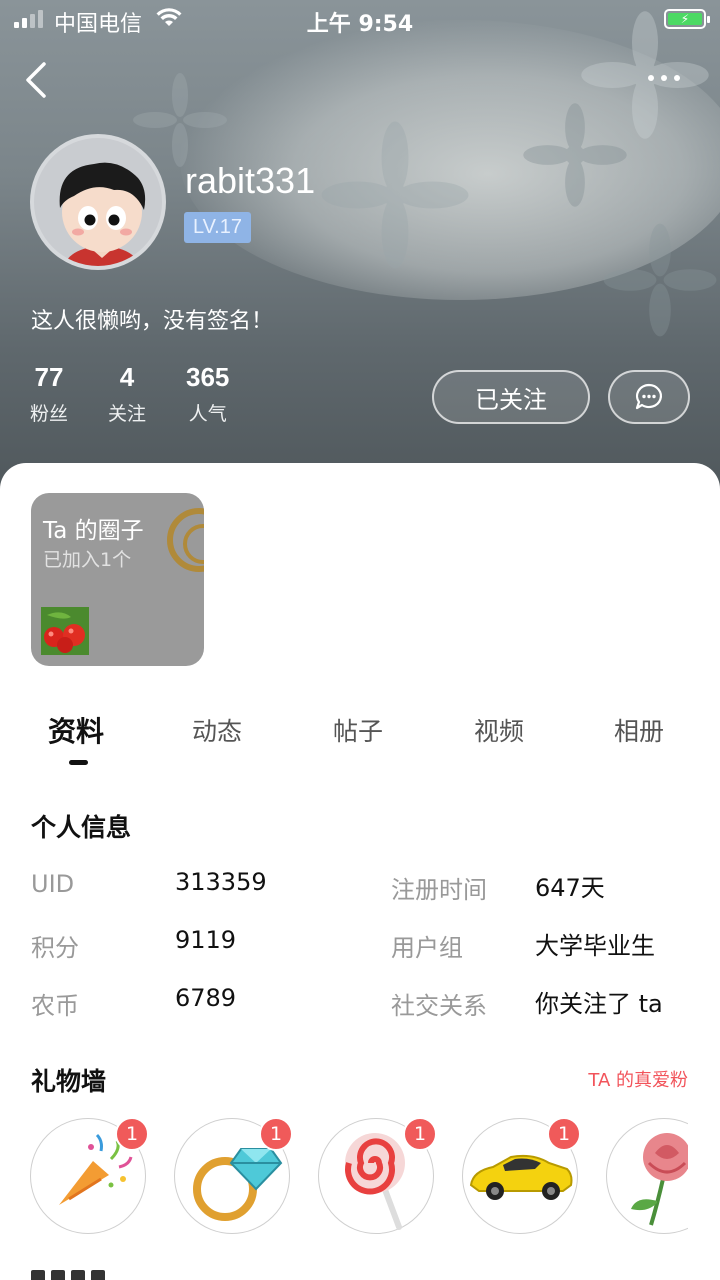 The image size is (720, 1280). What do you see at coordinates (664, 78) in the screenshot?
I see `more-options-icon` at bounding box center [664, 78].